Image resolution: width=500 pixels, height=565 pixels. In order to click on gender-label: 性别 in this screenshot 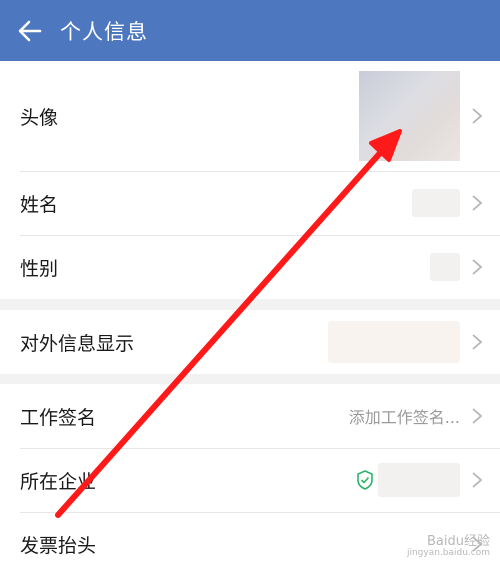, I will do `click(39, 268)`.